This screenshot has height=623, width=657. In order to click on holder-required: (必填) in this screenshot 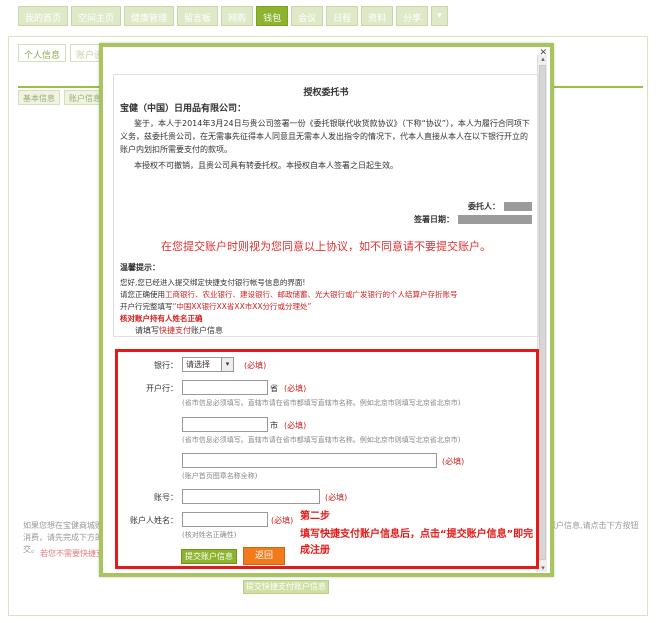, I will do `click(282, 520)`.